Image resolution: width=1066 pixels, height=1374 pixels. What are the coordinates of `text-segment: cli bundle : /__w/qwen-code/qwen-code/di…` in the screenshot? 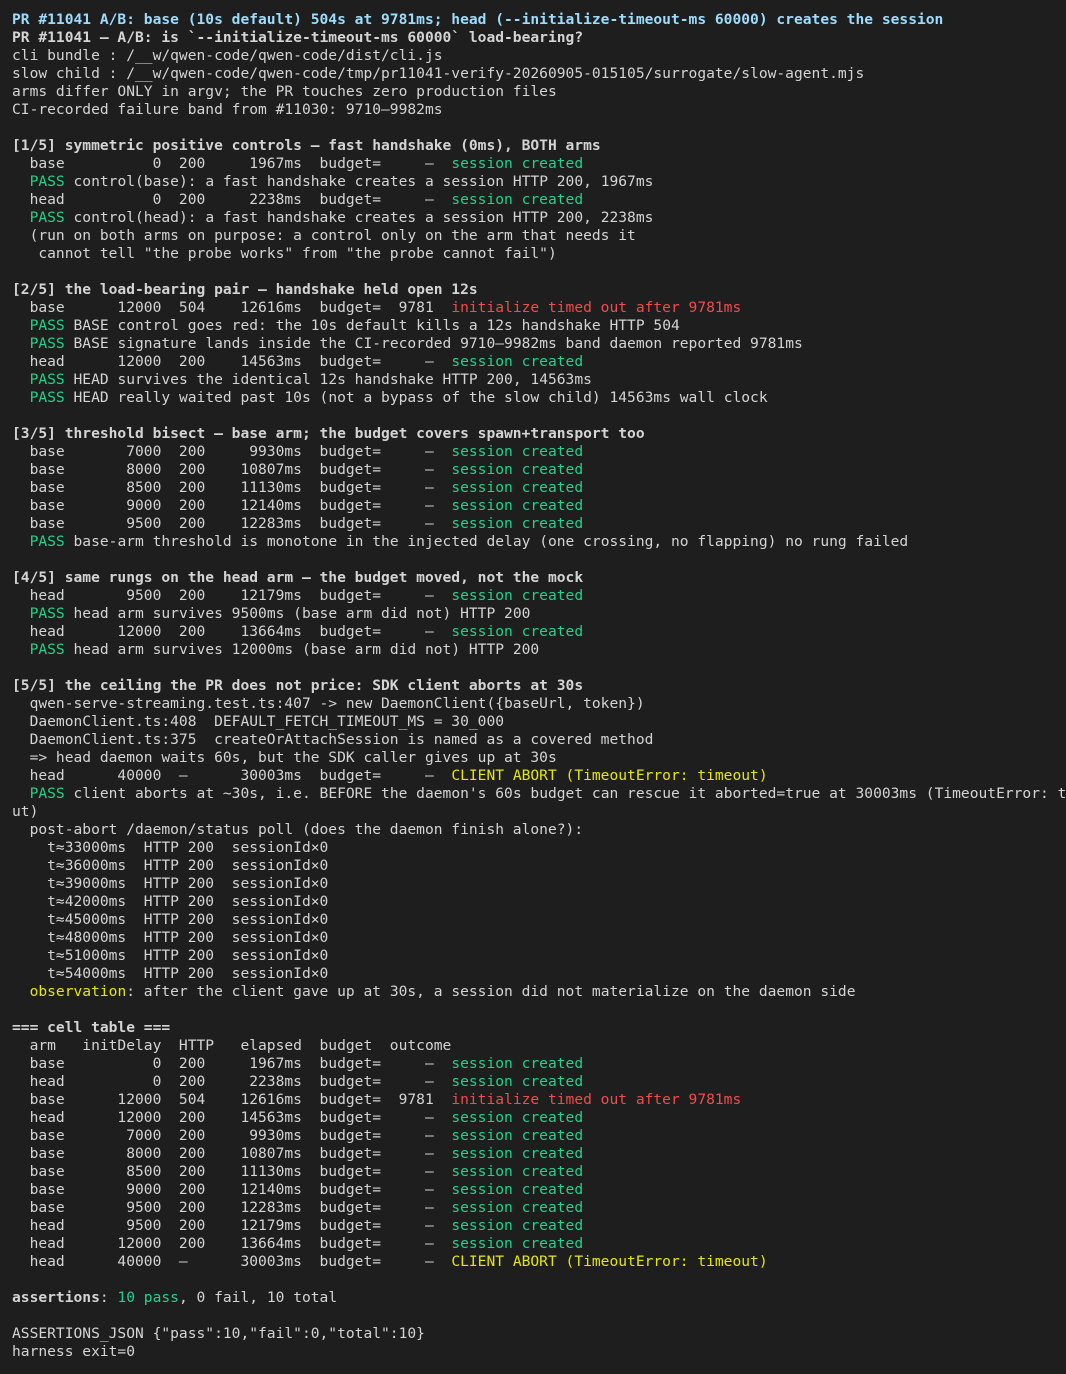 It's located at (227, 55).